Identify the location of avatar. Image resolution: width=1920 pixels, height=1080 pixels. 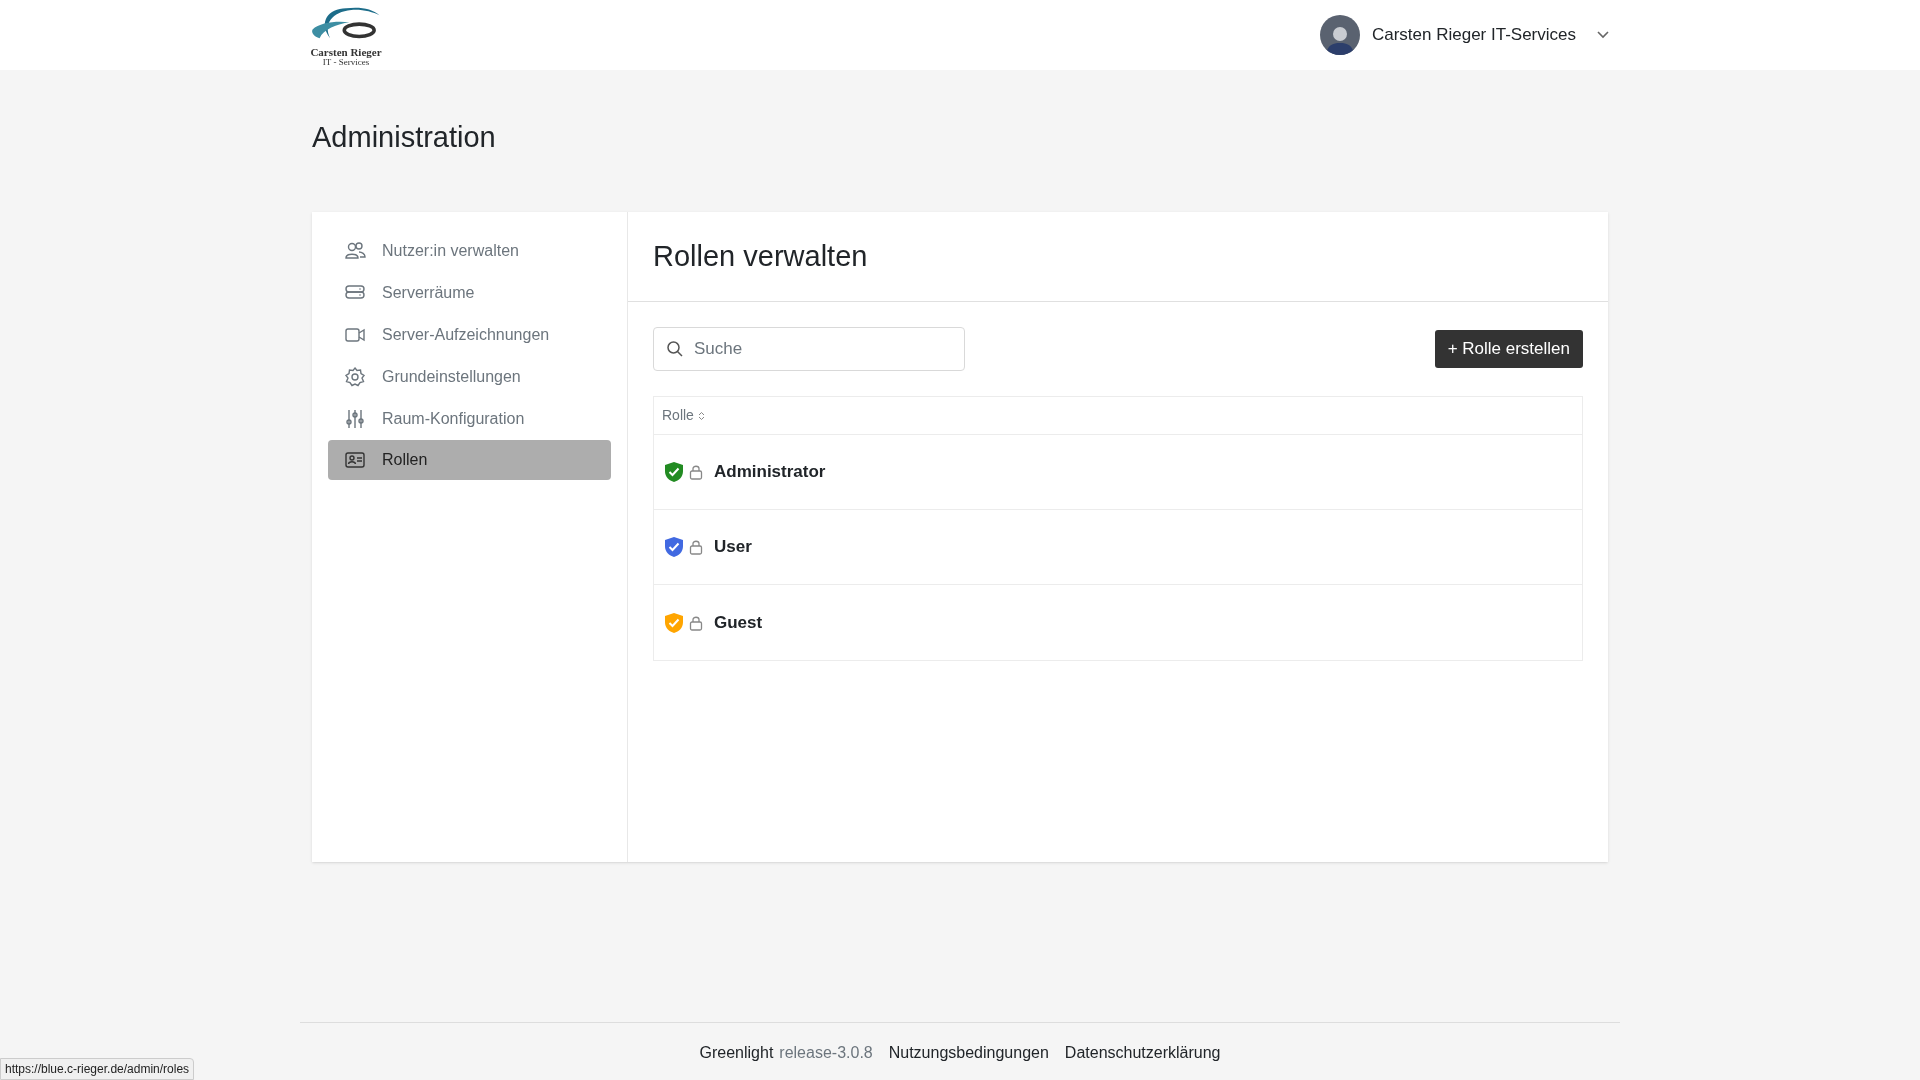
(1339, 35).